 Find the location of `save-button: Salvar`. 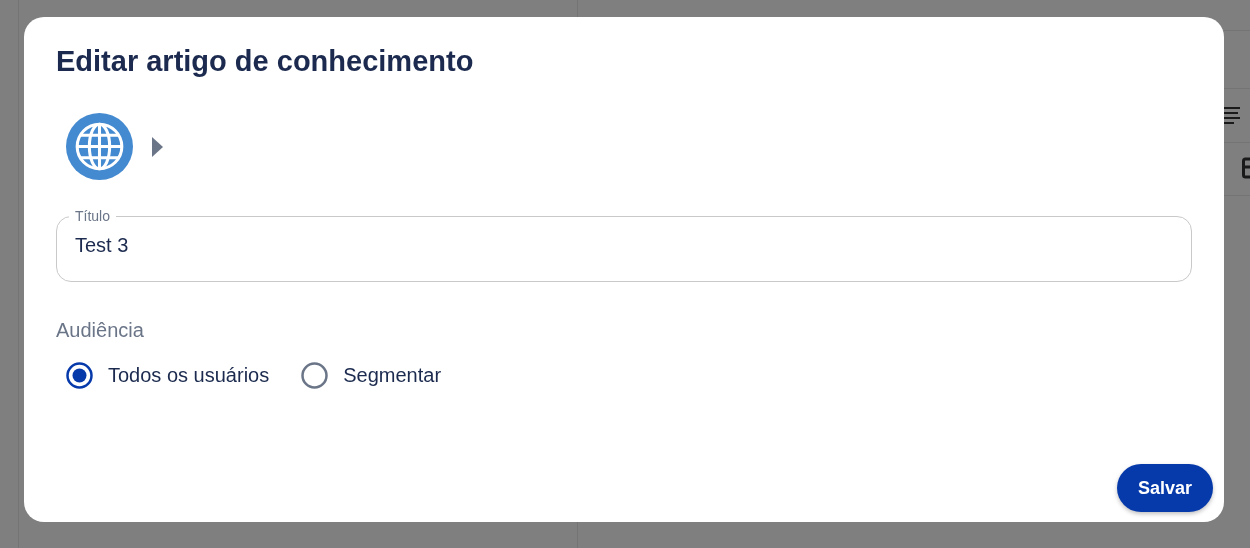

save-button: Salvar is located at coordinates (1164, 488).